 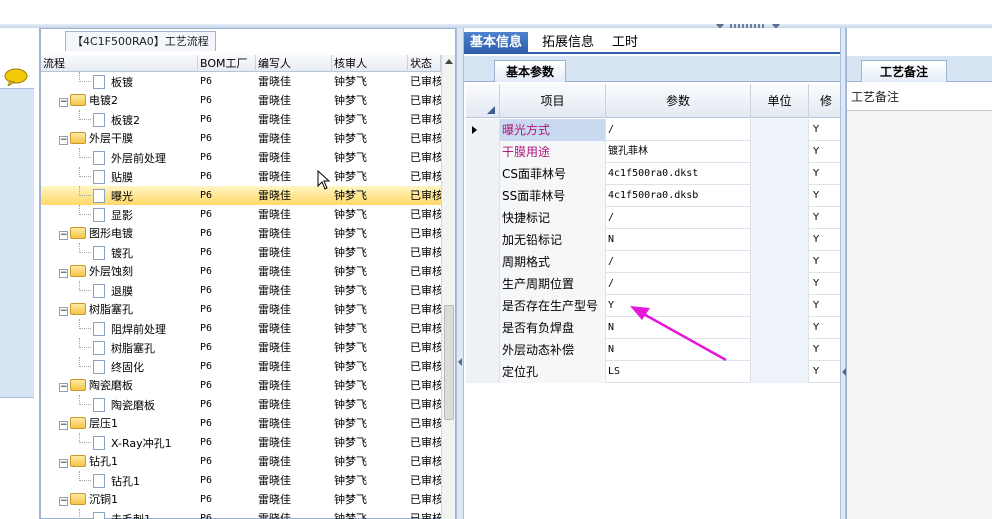 I want to click on table-row: − 沉铜1 P6 雷晓佳 钟梦飞 已审核, so click(x=241, y=499).